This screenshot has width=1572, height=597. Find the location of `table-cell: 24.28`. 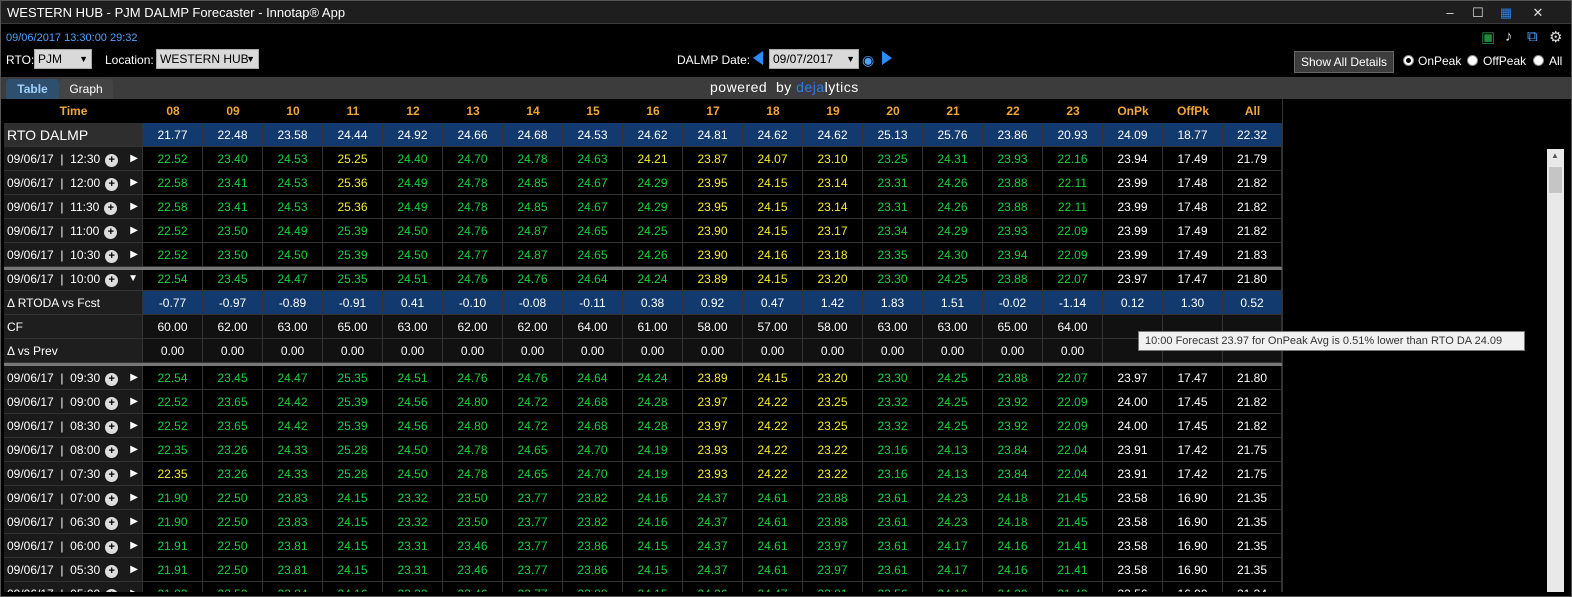

table-cell: 24.28 is located at coordinates (653, 426).